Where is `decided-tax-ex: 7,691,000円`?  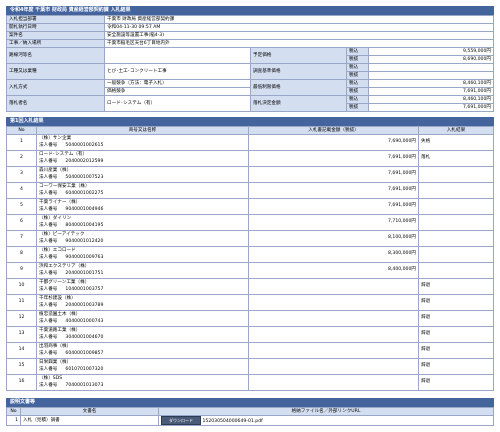
decided-tax-ex: 7,691,000円 is located at coordinates (431, 107).